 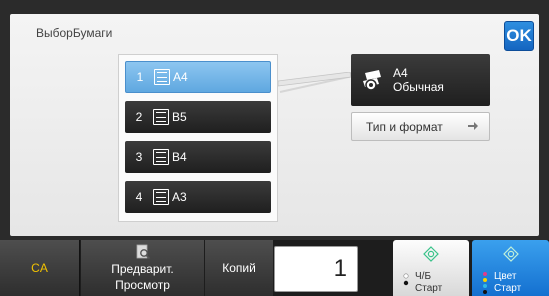 I want to click on tray-paper-size: B4, so click(x=179, y=157).